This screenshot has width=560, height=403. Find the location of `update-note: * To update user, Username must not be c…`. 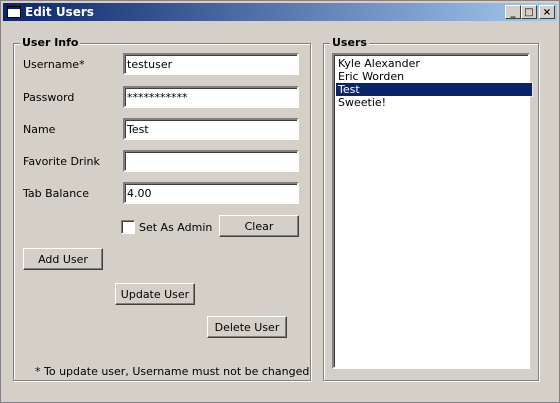

update-note: * To update user, Username must not be c… is located at coordinates (172, 371).